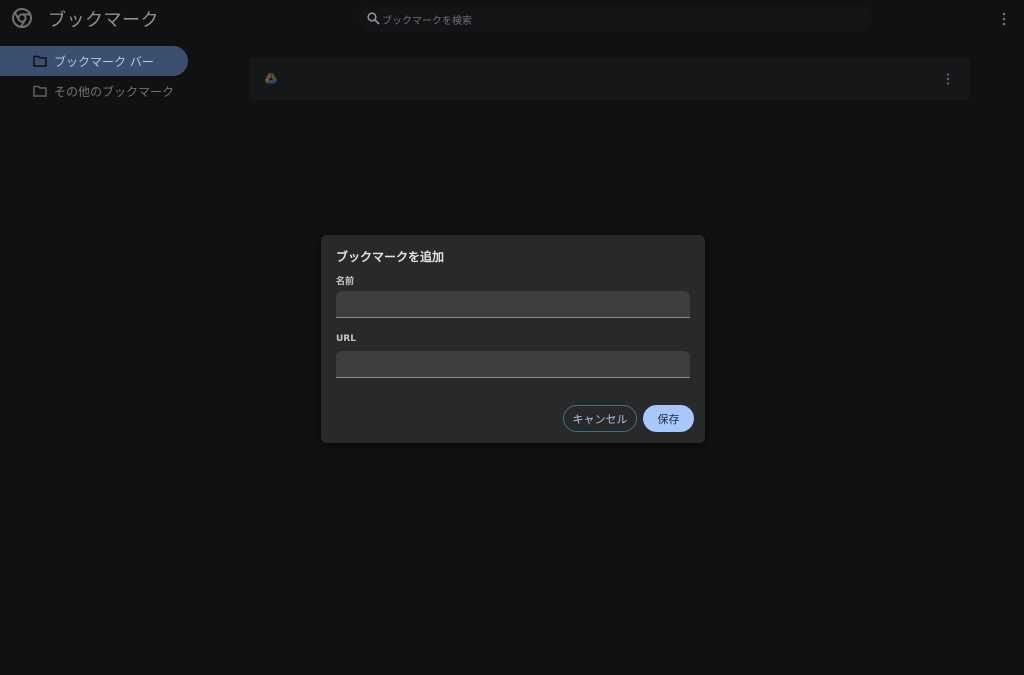  I want to click on google-drive-icon, so click(271, 78).